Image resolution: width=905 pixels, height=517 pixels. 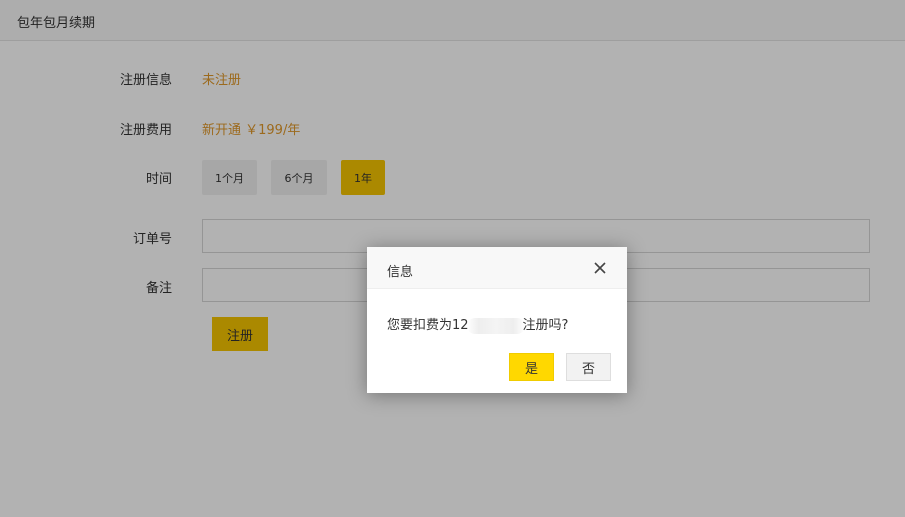 I want to click on dialog-message-suffix: 注册吗?, so click(x=545, y=325).